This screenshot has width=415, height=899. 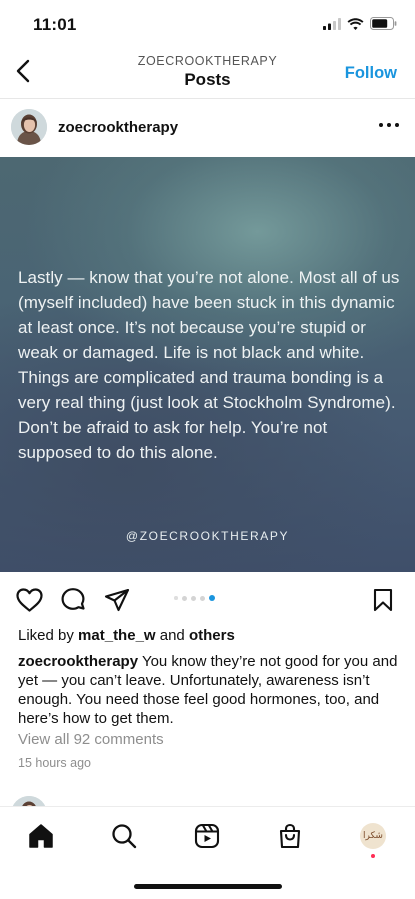 I want to click on wifi-icon, so click(x=355, y=23).